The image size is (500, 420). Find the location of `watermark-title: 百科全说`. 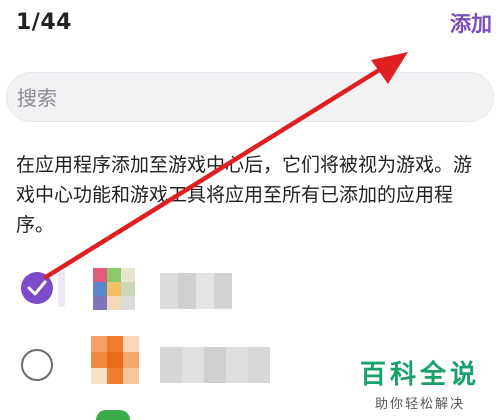

watermark-title: 百科全说 is located at coordinates (419, 375).